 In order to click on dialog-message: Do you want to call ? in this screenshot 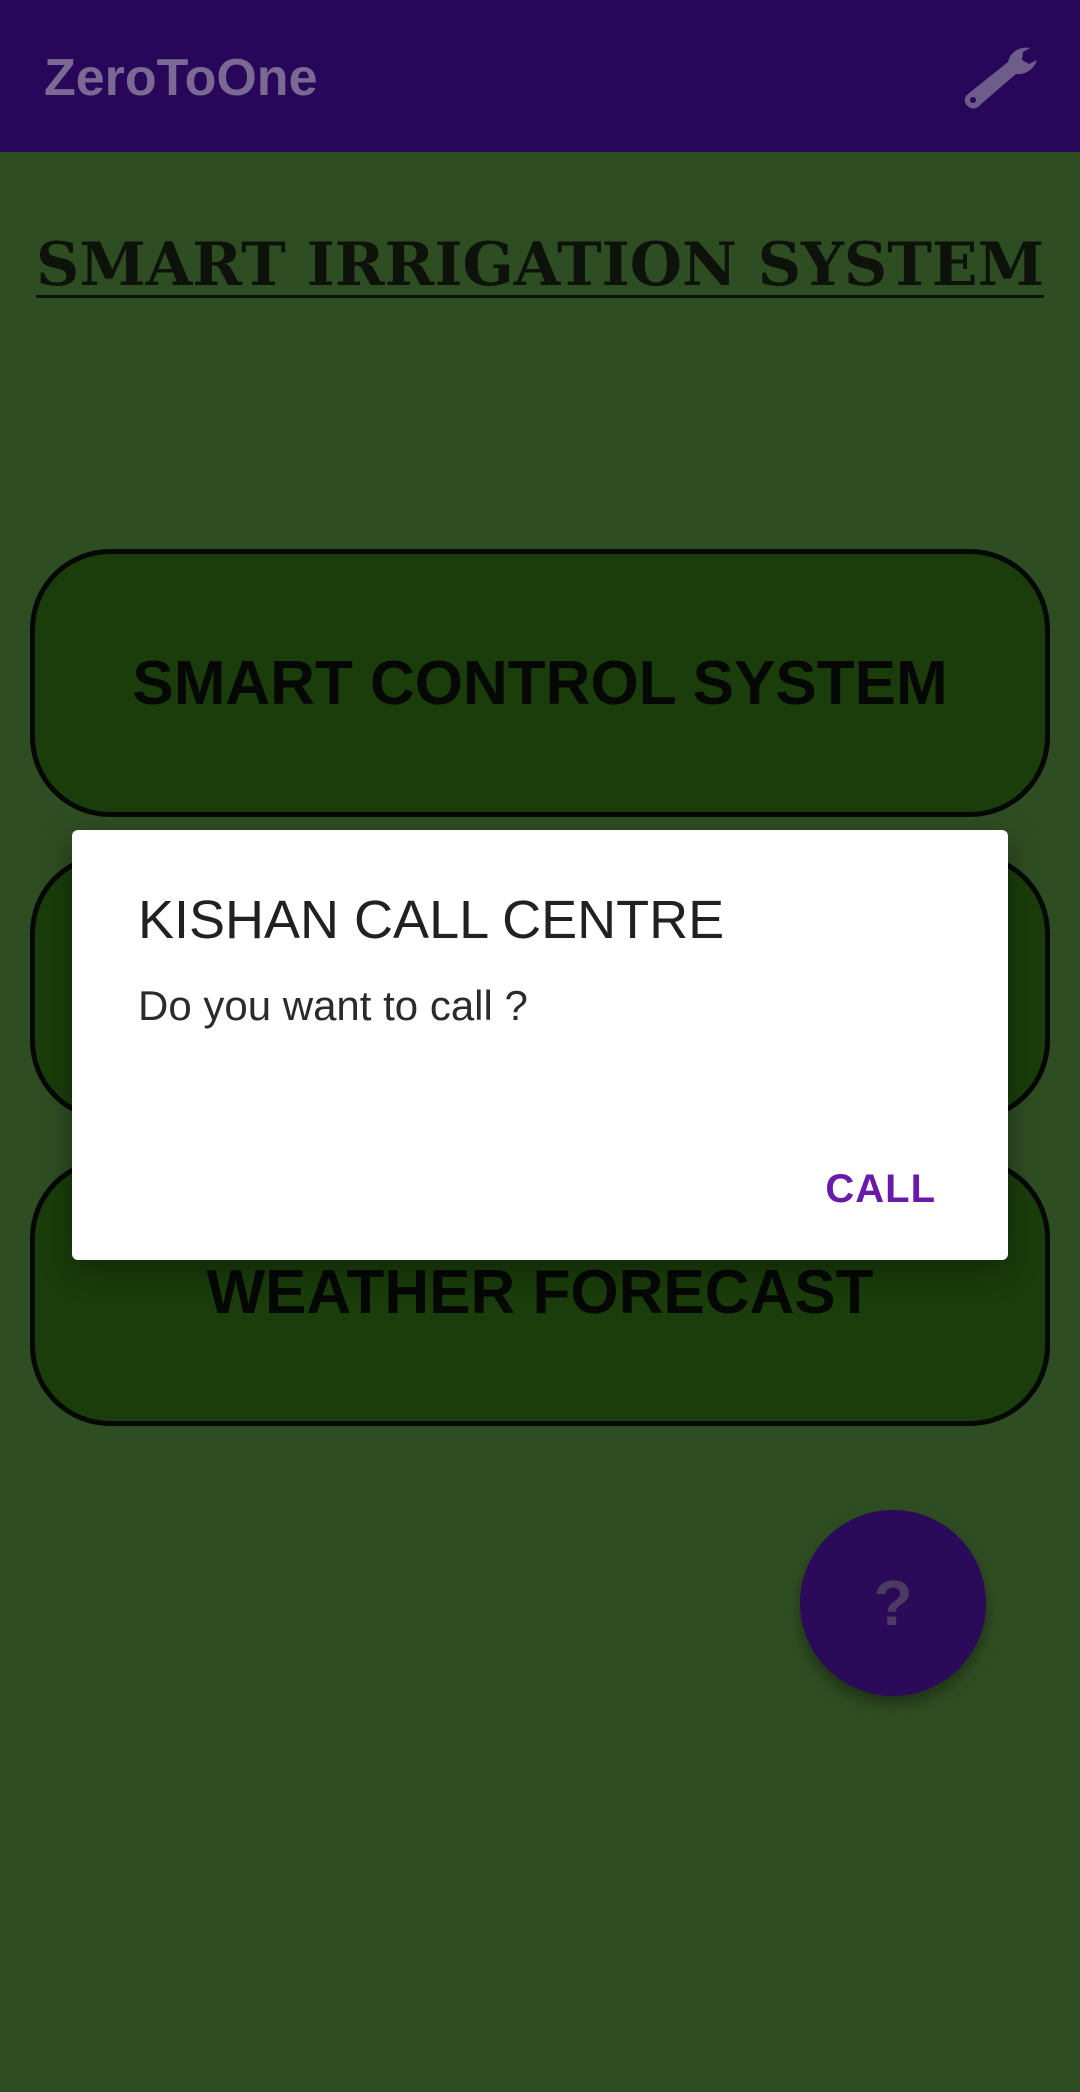, I will do `click(333, 1005)`.